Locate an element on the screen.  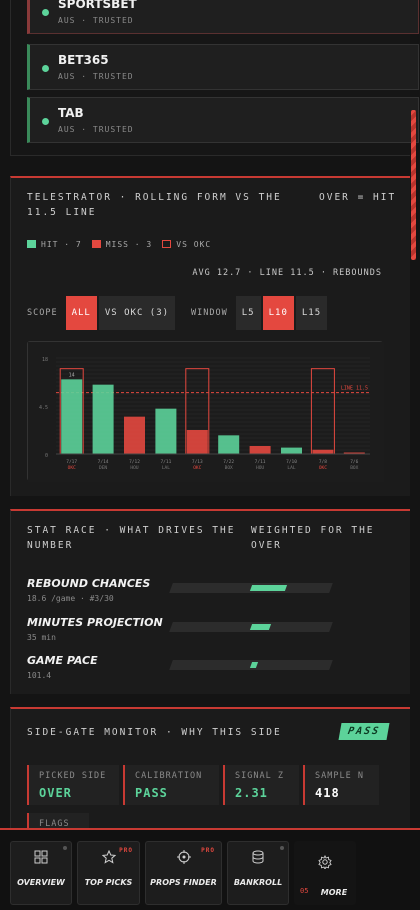
nav-label: BANKROLL is located at coordinates (258, 882).